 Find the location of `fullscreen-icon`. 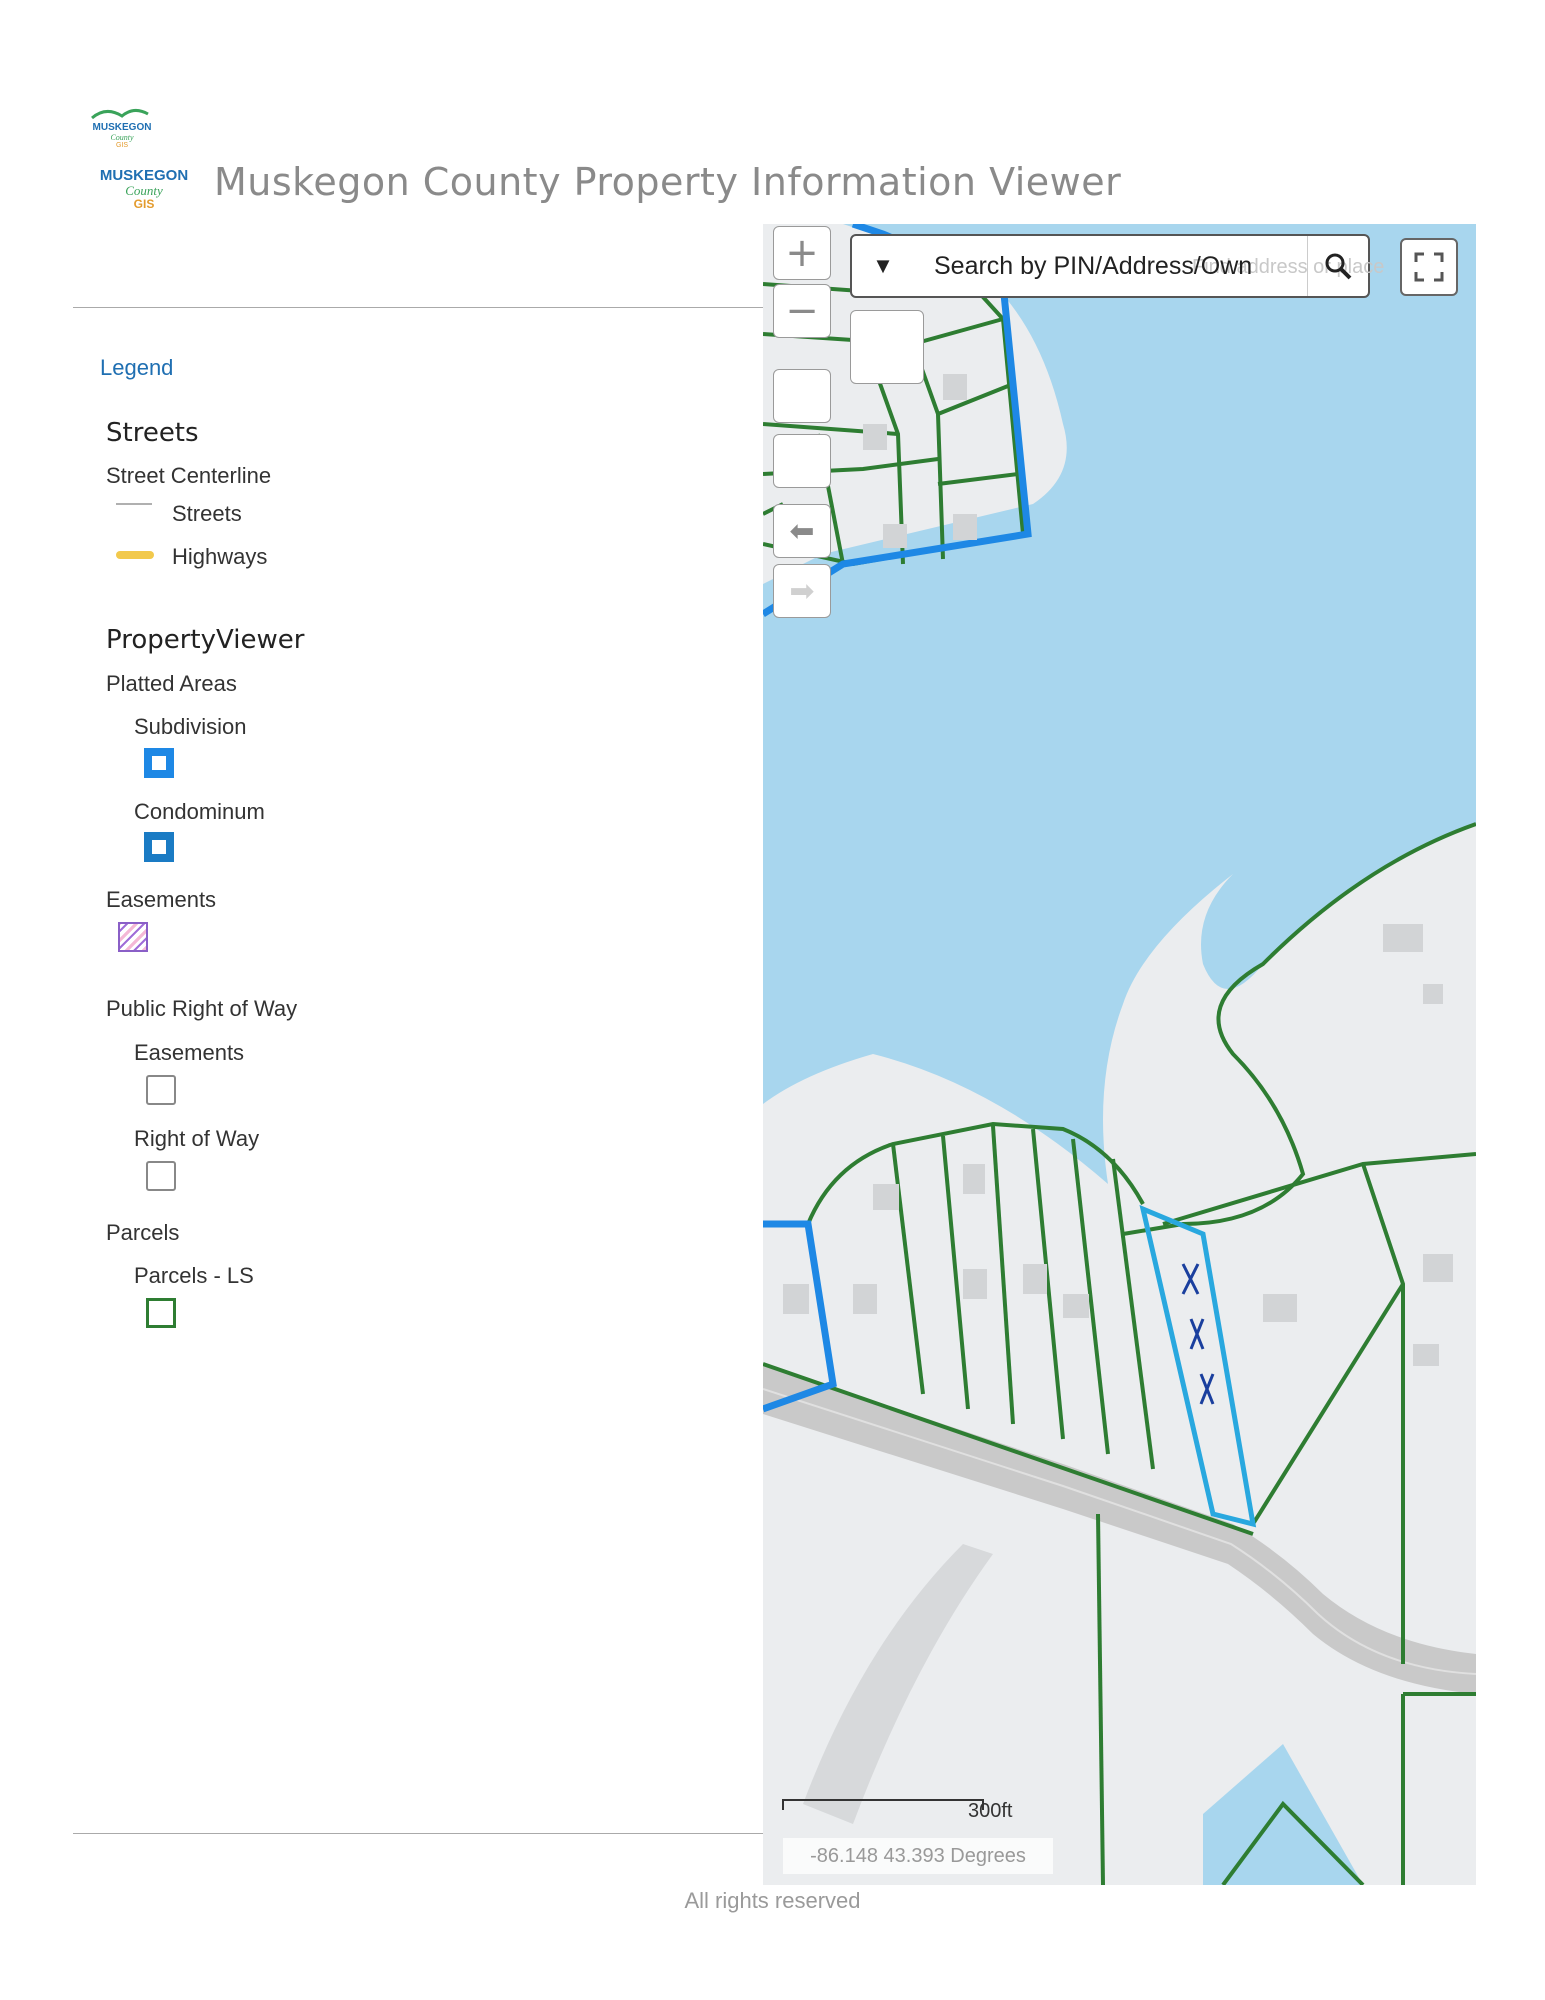

fullscreen-icon is located at coordinates (1429, 267).